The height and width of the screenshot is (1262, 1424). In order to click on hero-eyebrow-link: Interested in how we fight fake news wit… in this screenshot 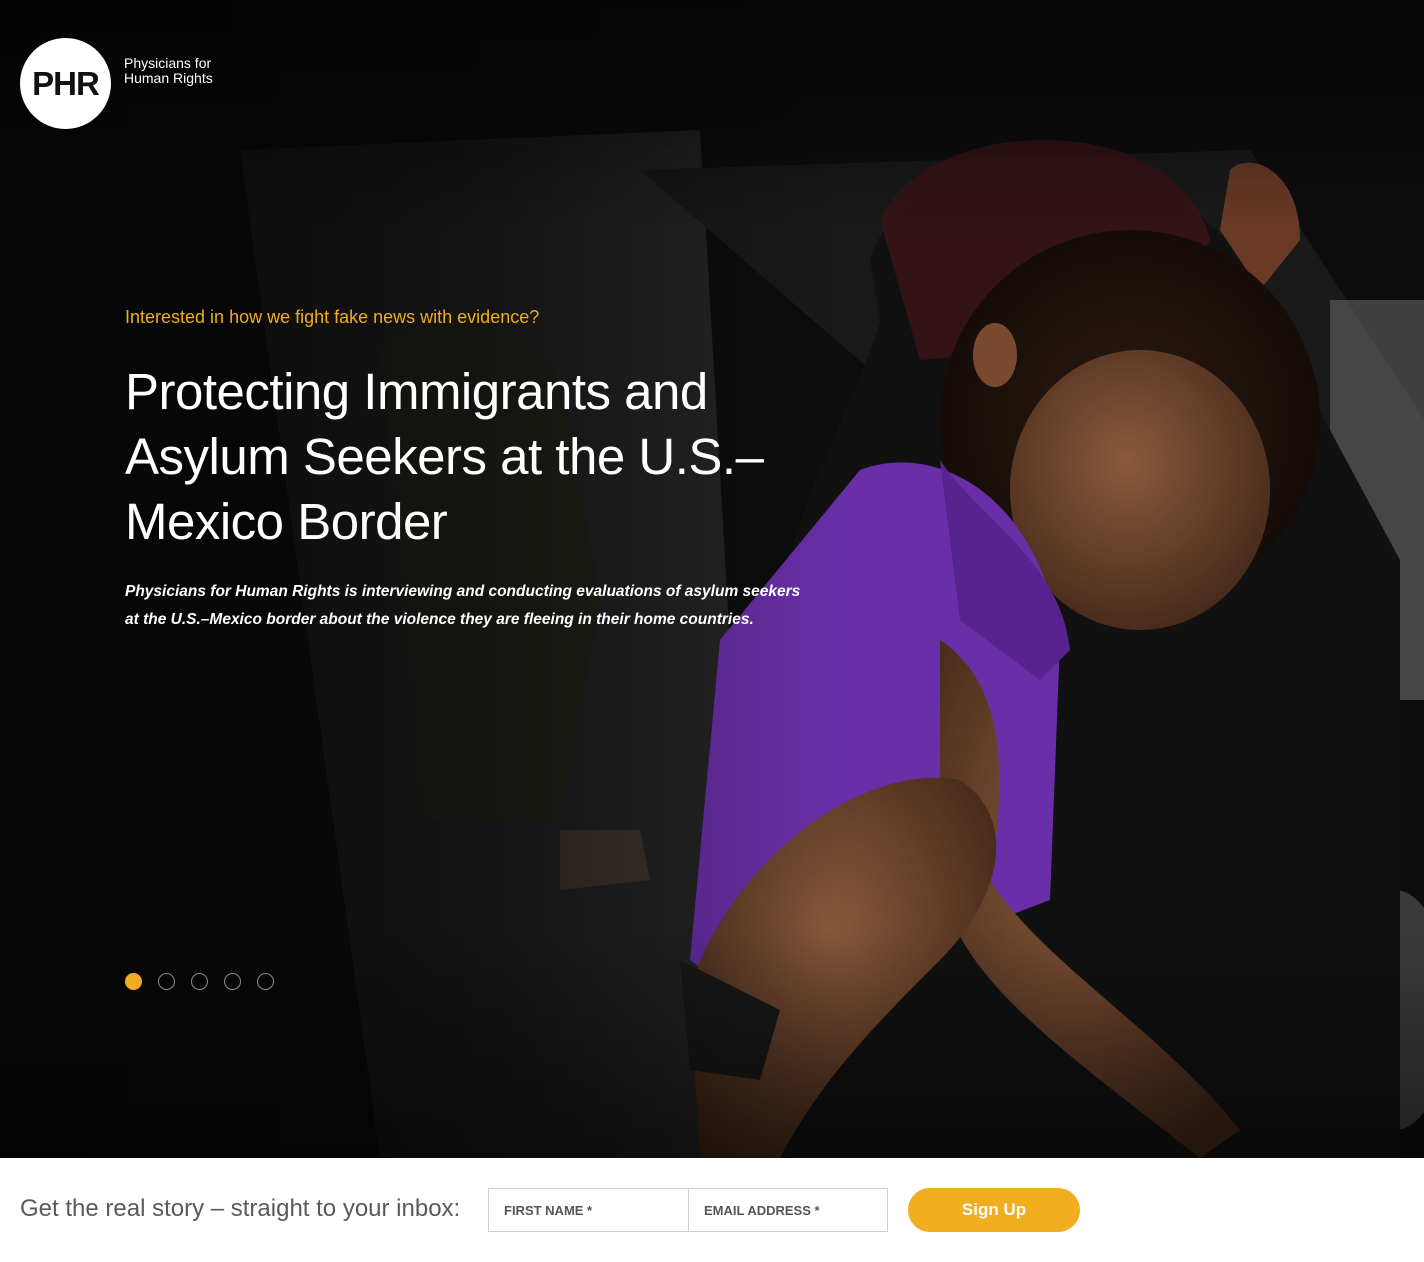, I will do `click(470, 317)`.